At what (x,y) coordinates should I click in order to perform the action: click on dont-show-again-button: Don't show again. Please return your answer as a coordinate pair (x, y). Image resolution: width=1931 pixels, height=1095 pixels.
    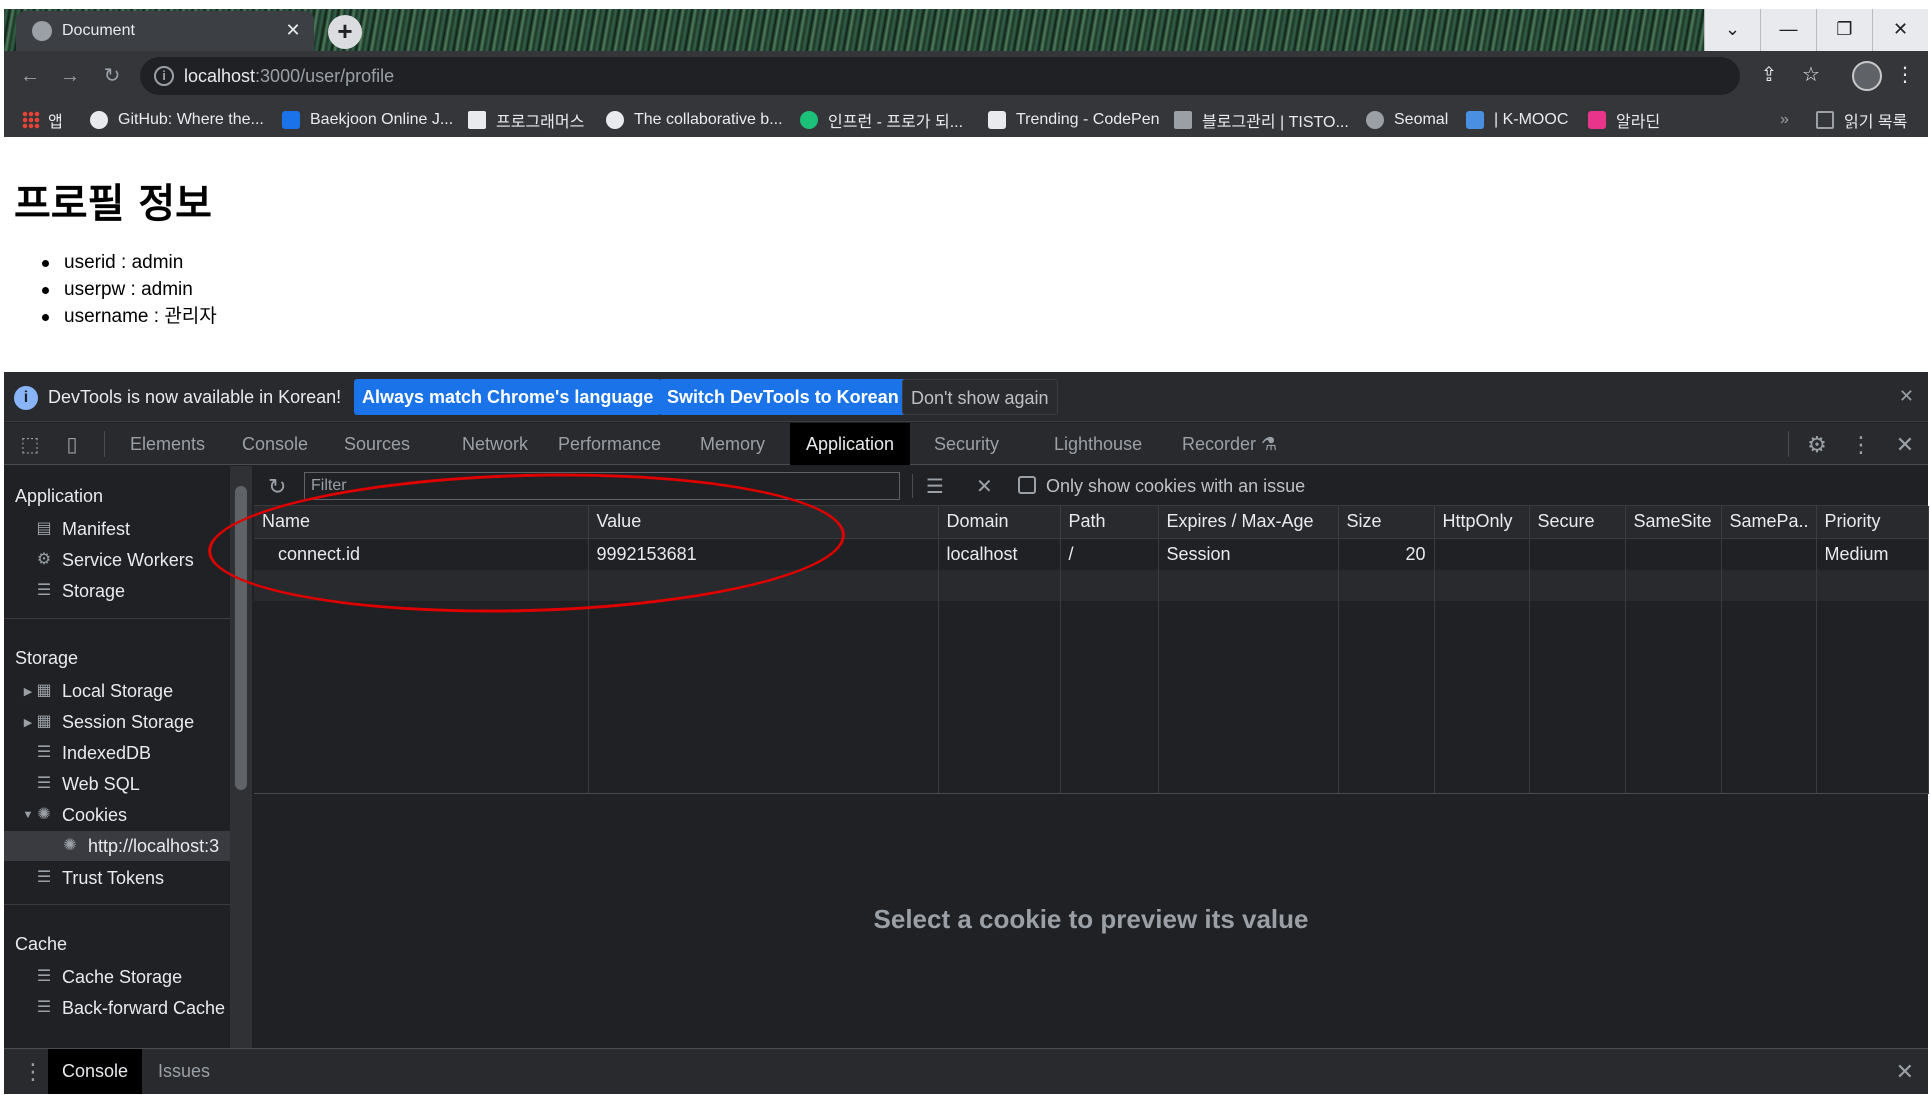
    Looking at the image, I should click on (980, 397).